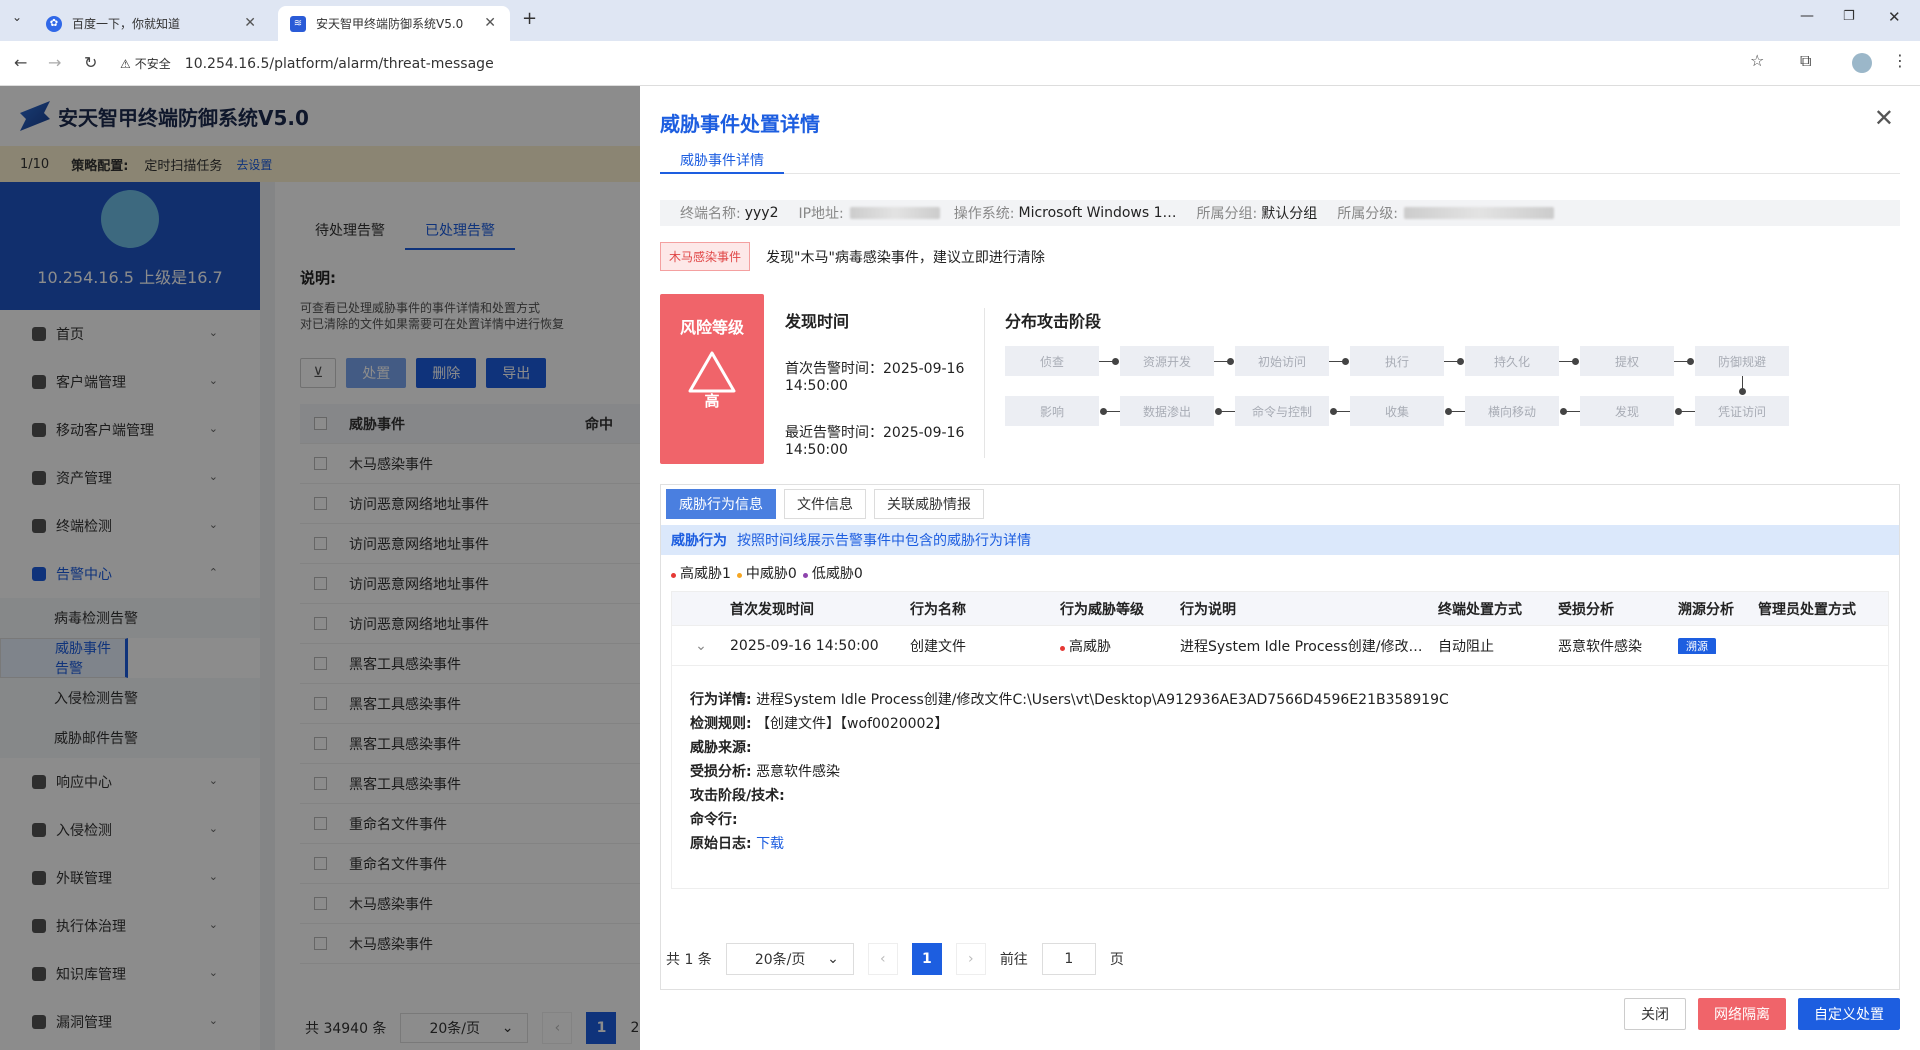 Image resolution: width=1920 pixels, height=1050 pixels. What do you see at coordinates (17, 17) in the screenshot?
I see `tab-search-icon: ⌄` at bounding box center [17, 17].